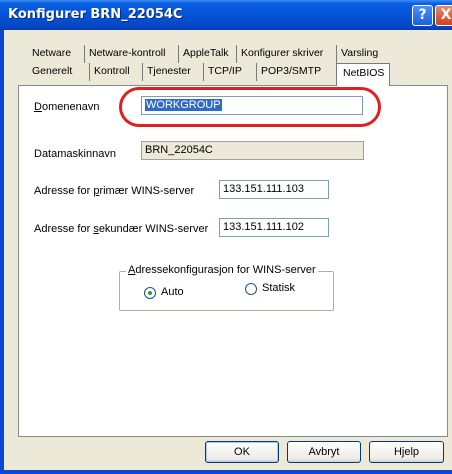 This screenshot has height=474, width=452. I want to click on radio-selected-dot, so click(150, 293).